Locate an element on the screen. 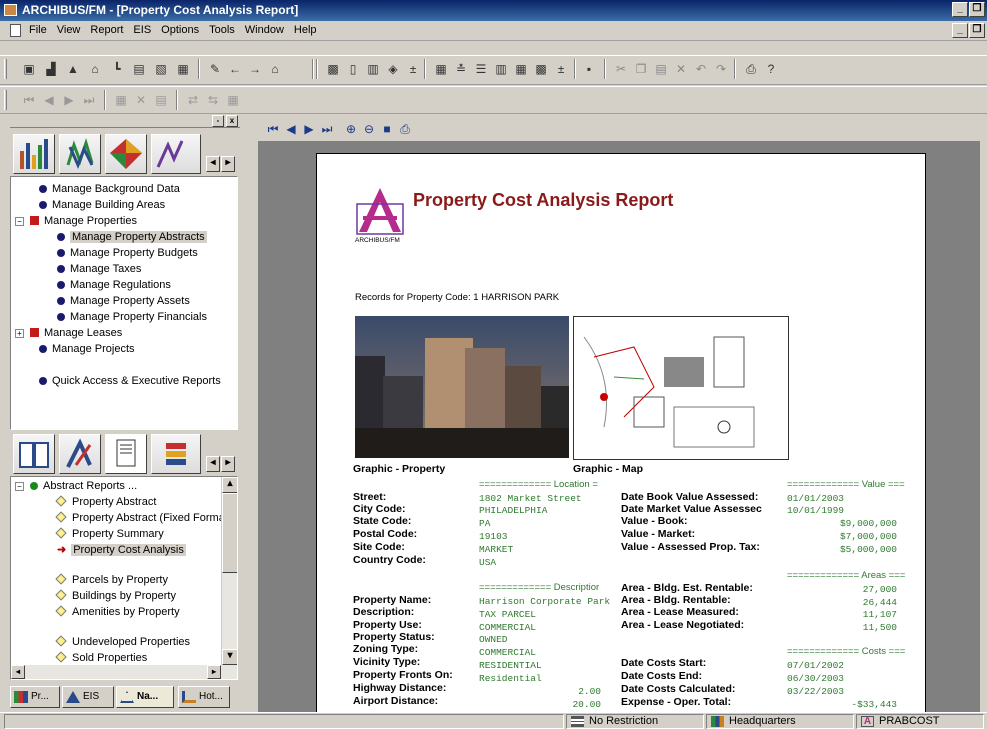 This screenshot has width=987, height=729. reports-vscrollbar: ▴ ▾ is located at coordinates (229, 571).